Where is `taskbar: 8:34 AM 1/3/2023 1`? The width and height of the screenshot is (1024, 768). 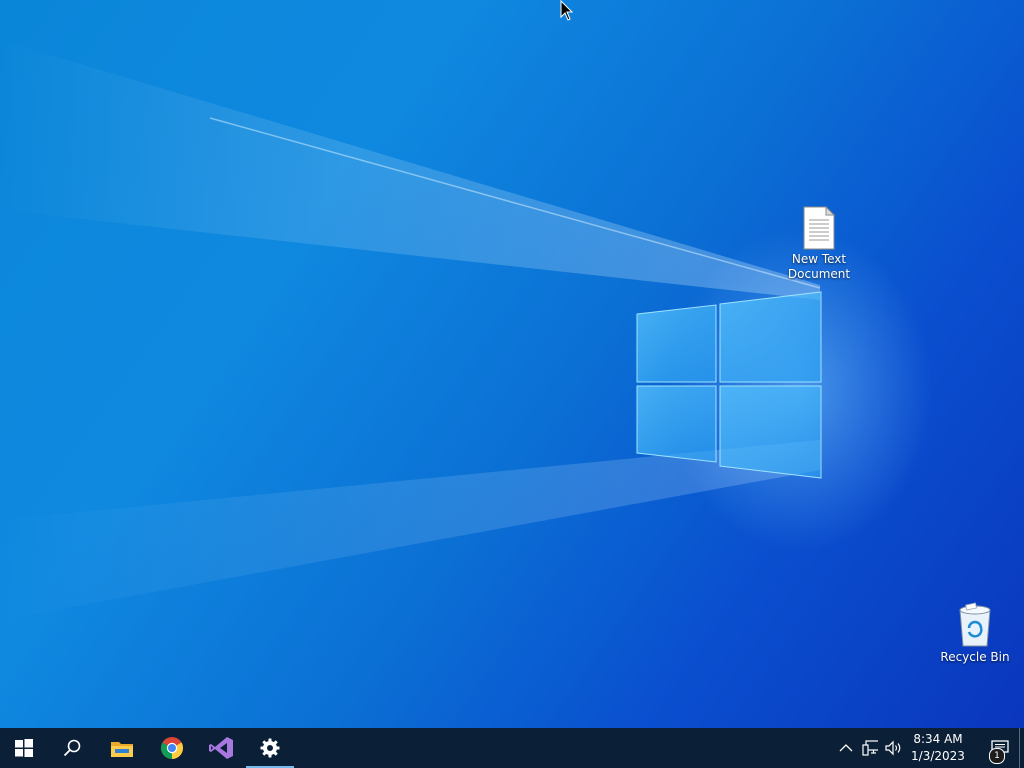
taskbar: 8:34 AM 1/3/2023 1 is located at coordinates (512, 748).